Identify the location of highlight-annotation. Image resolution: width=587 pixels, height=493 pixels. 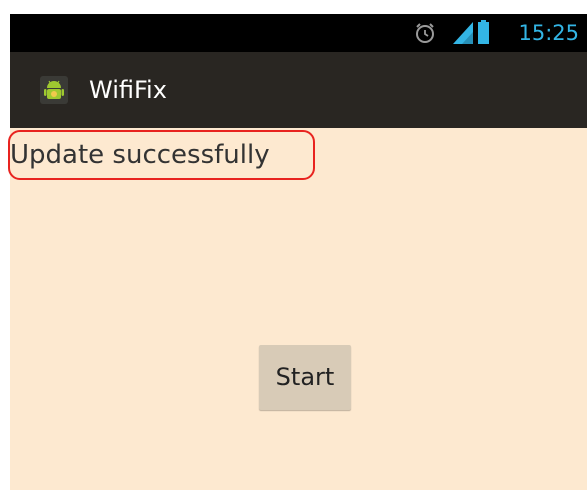
(161, 155).